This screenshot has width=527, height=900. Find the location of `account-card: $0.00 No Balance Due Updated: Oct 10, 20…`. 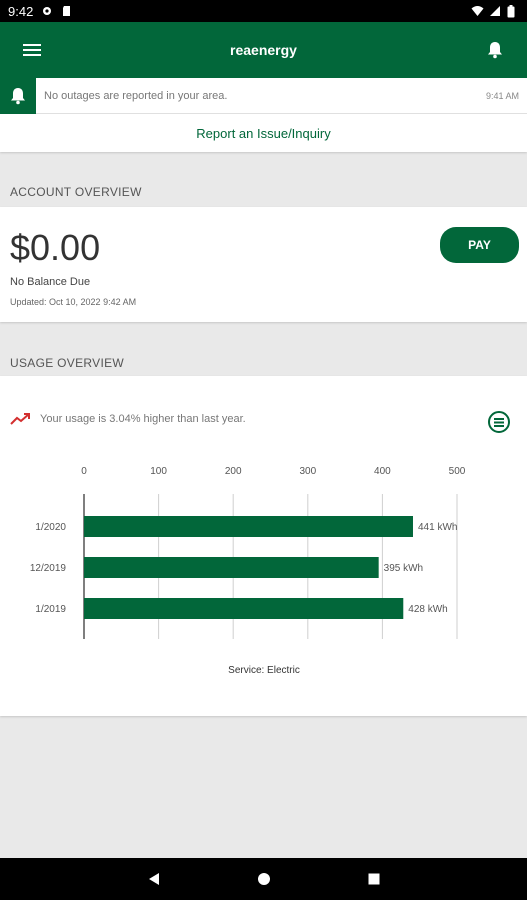

account-card: $0.00 No Balance Due Updated: Oct 10, 20… is located at coordinates (263, 264).